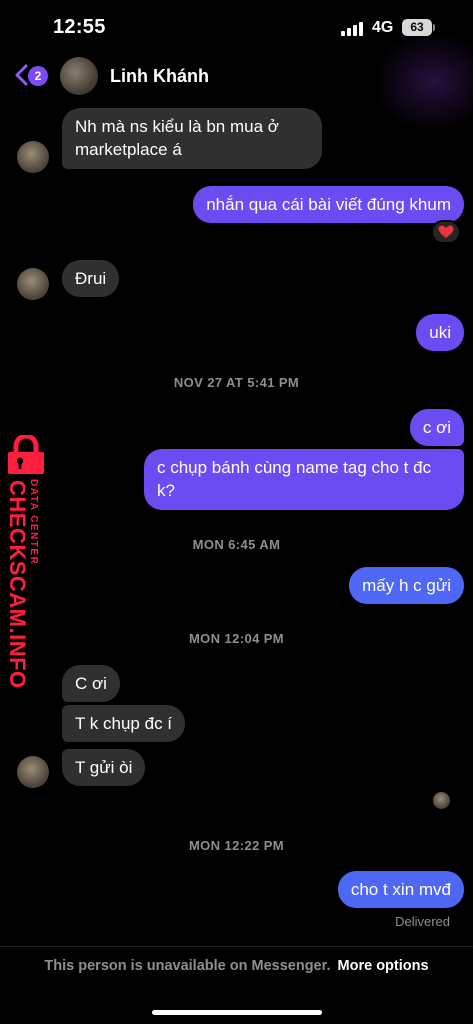 The height and width of the screenshot is (1024, 473). What do you see at coordinates (383, 966) in the screenshot?
I see `more-options-link: More options` at bounding box center [383, 966].